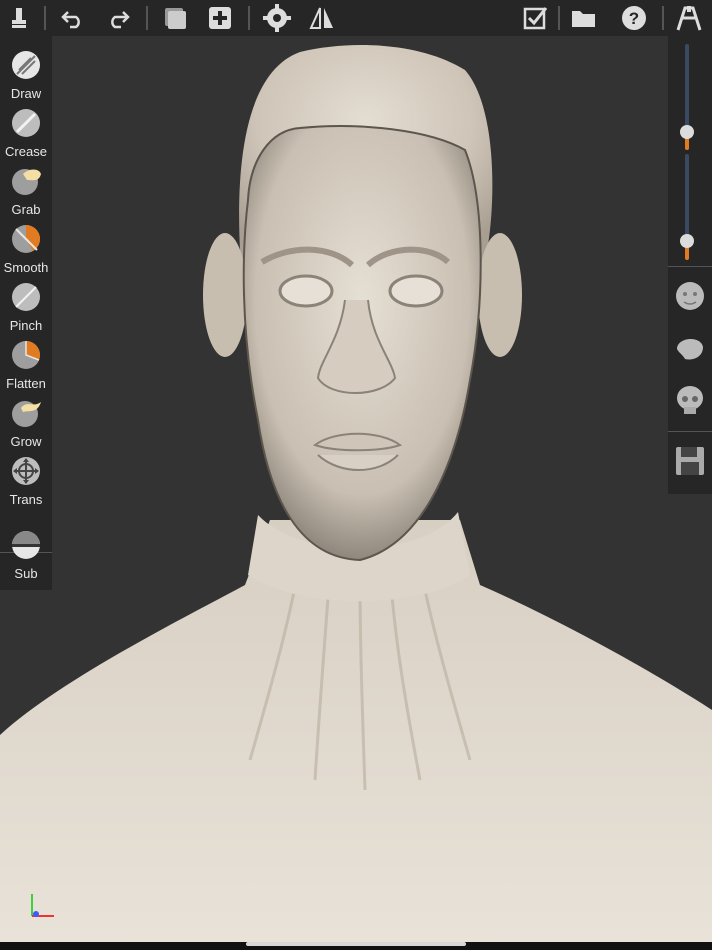 The width and height of the screenshot is (712, 950). Describe the element at coordinates (356, 18) in the screenshot. I see `top-toolbar: ?` at that location.